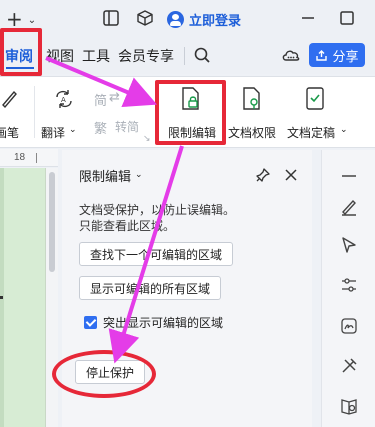  Describe the element at coordinates (34, 112) in the screenshot. I see `ribbon-divider` at that location.